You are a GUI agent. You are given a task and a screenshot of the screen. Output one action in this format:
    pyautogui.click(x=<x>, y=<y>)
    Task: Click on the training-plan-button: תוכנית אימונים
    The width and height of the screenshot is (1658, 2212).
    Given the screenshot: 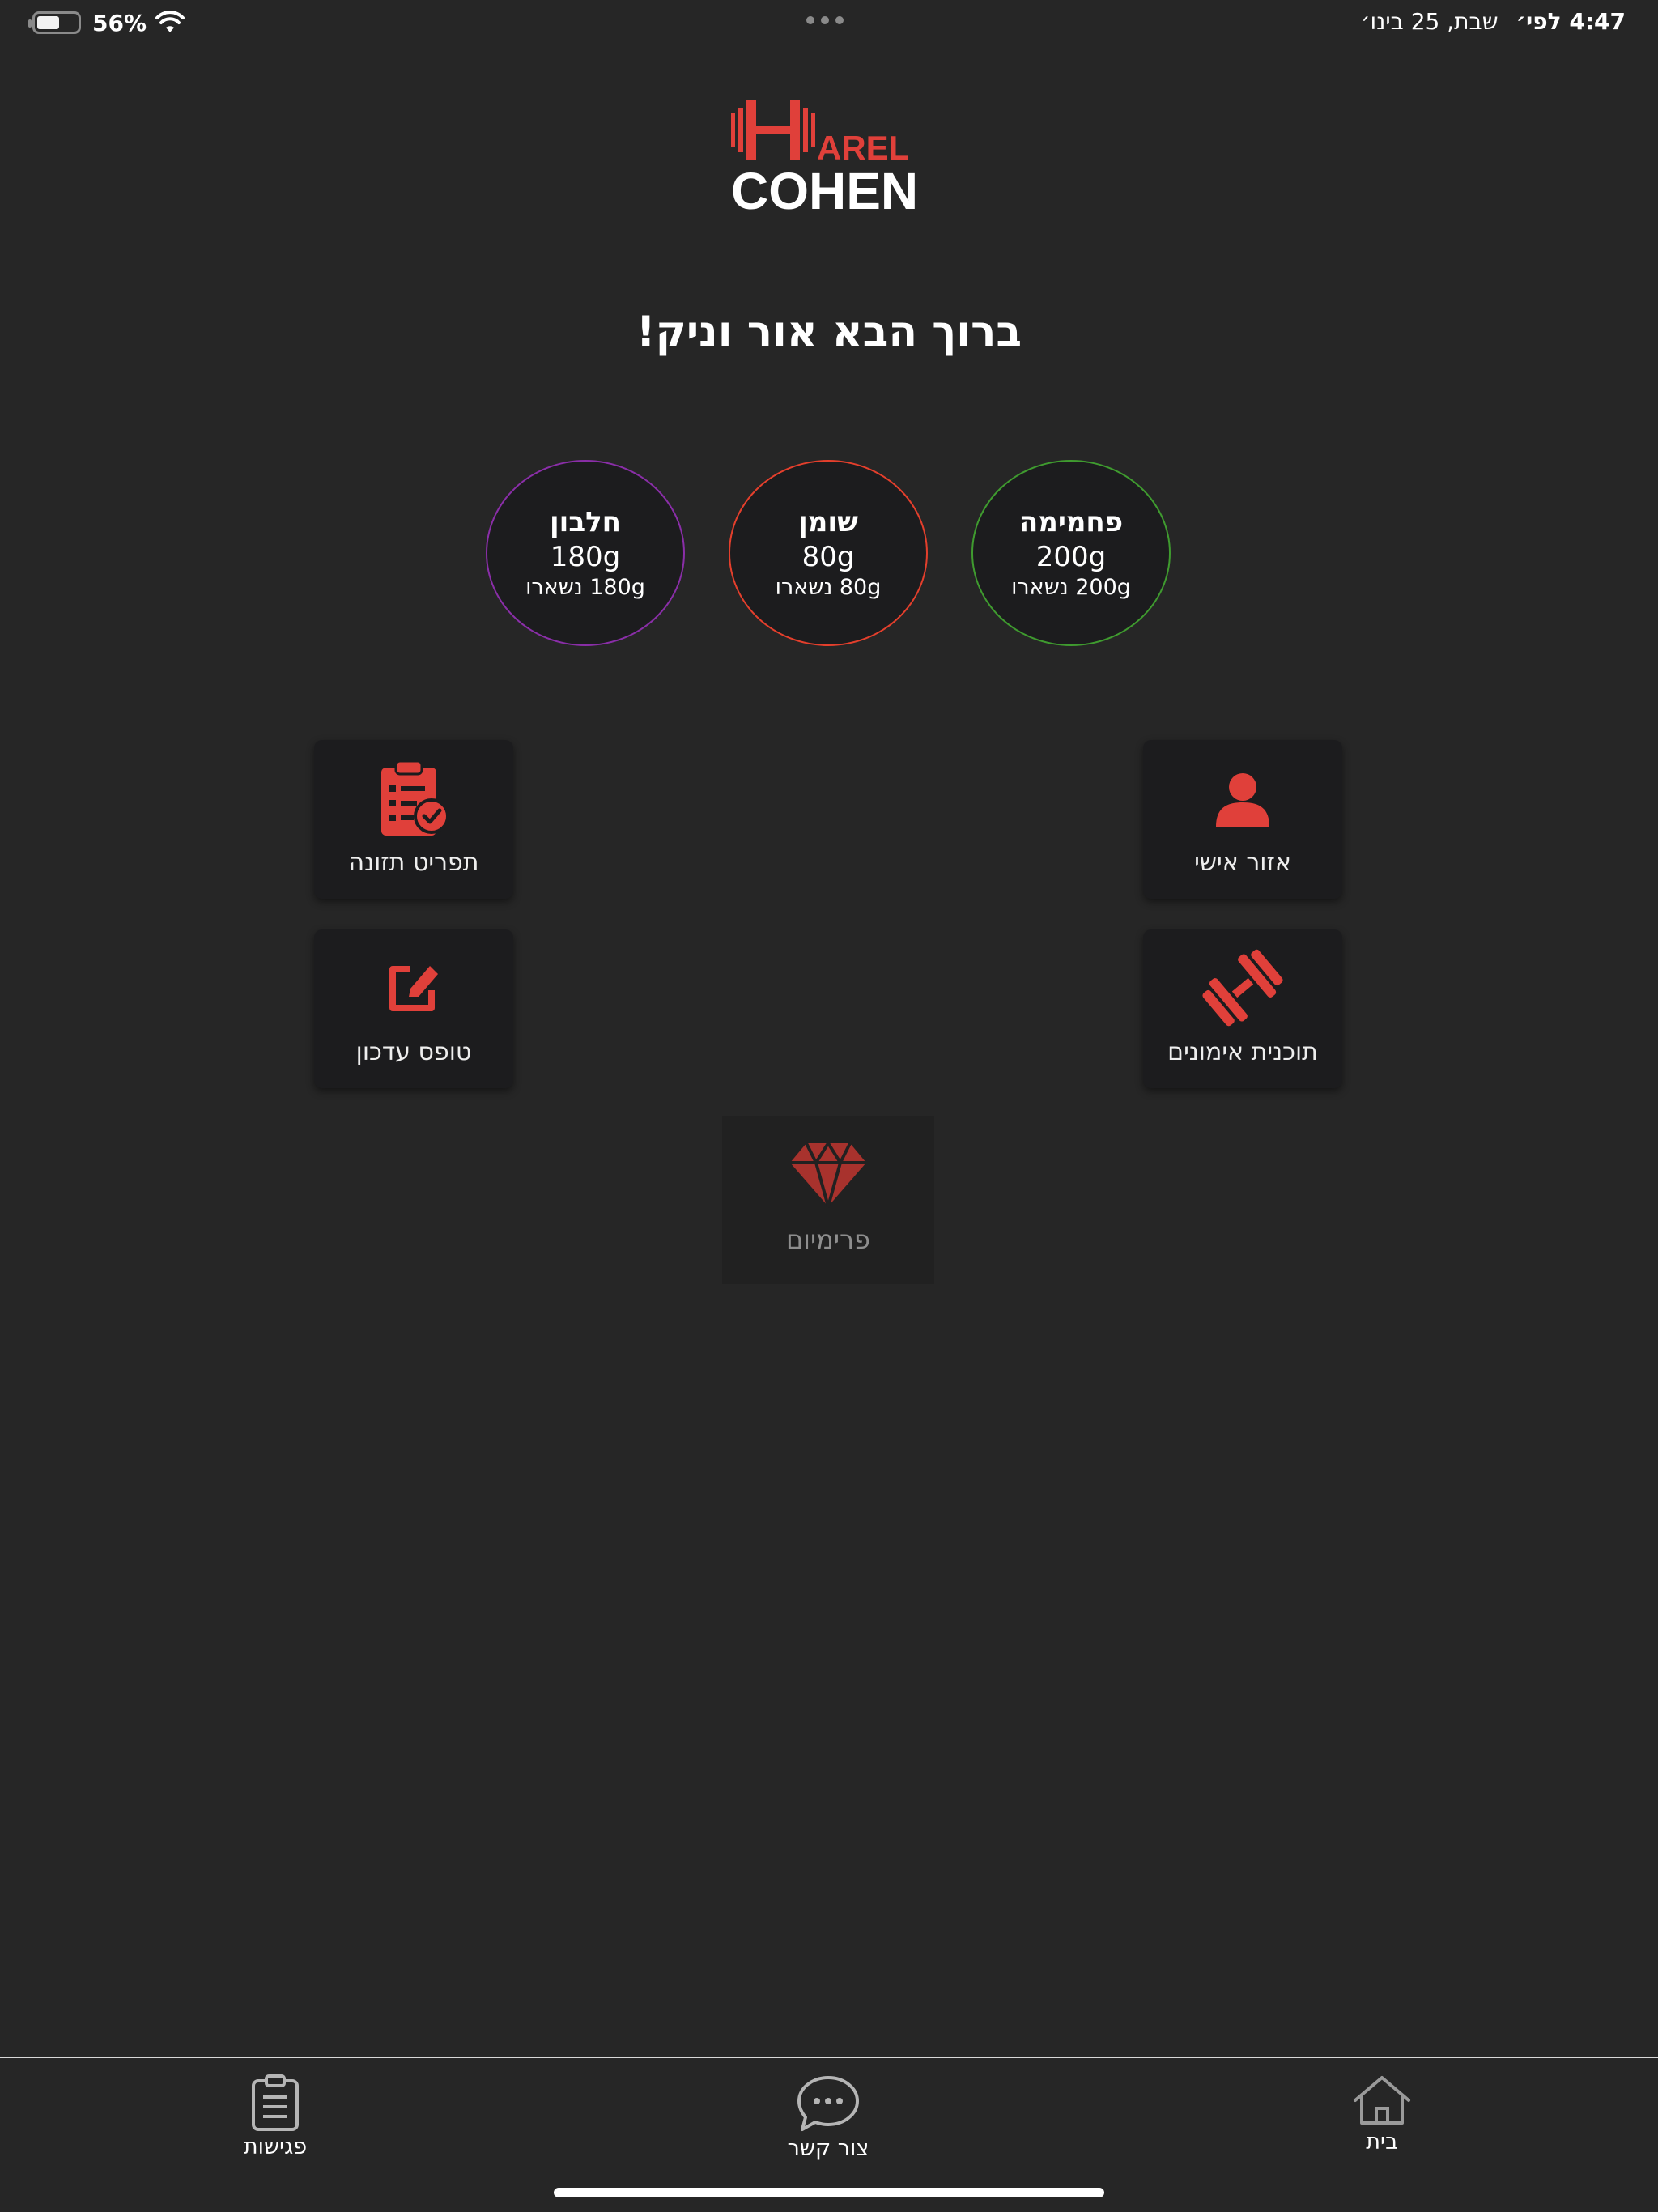 What is the action you would take?
    pyautogui.click(x=1242, y=1009)
    